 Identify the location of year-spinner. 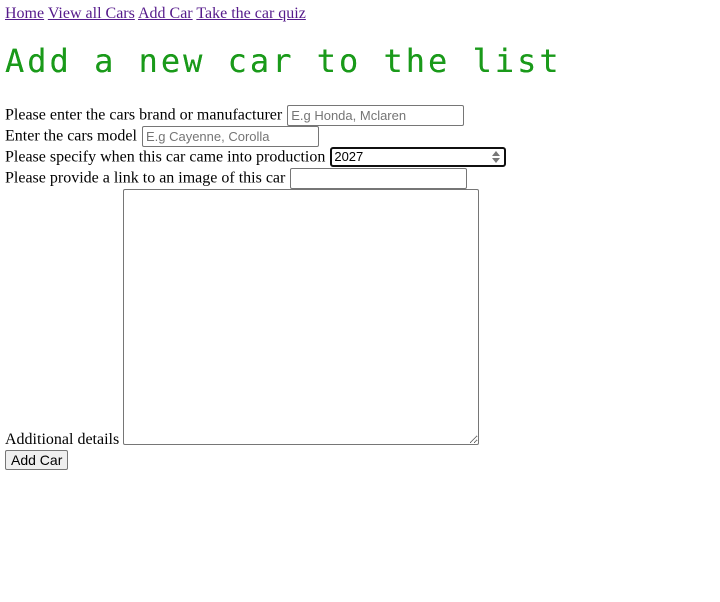
(496, 157).